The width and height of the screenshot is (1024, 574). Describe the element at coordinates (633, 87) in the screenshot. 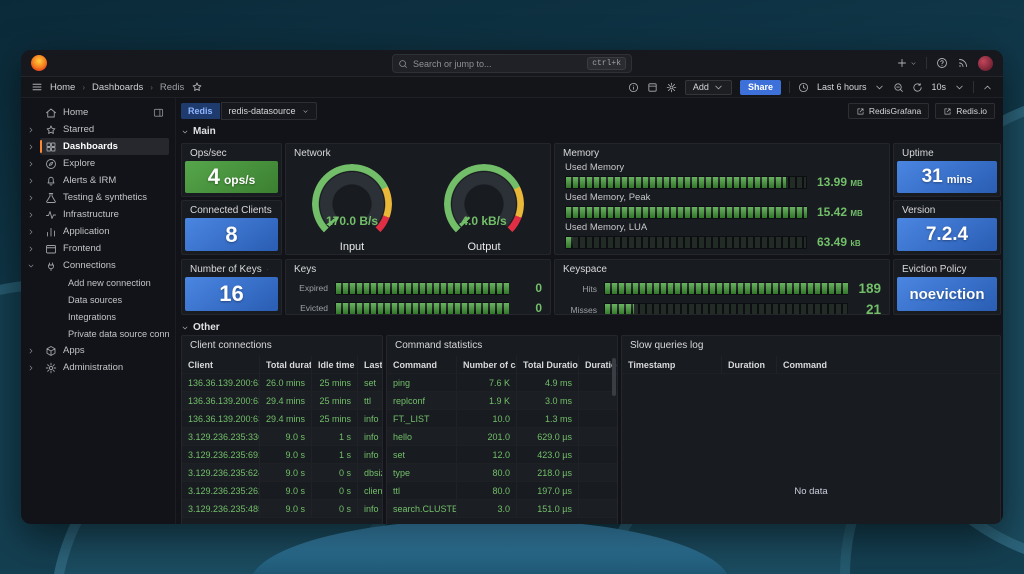

I see `dashboard-insights-icon` at that location.